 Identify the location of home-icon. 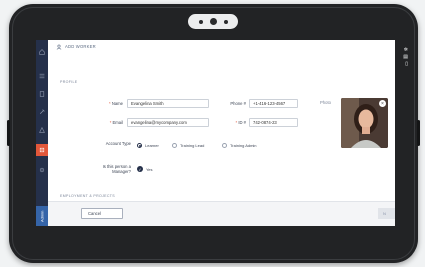
(42, 52).